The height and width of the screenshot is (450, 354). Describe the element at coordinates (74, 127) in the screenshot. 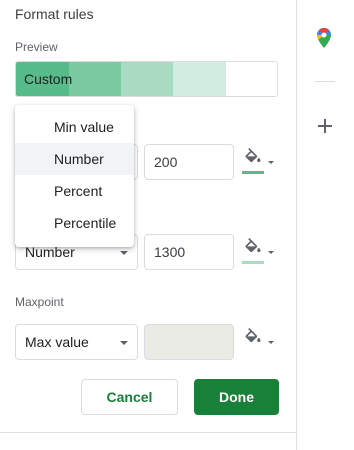

I see `dropdown-option-min-value: Min value` at that location.